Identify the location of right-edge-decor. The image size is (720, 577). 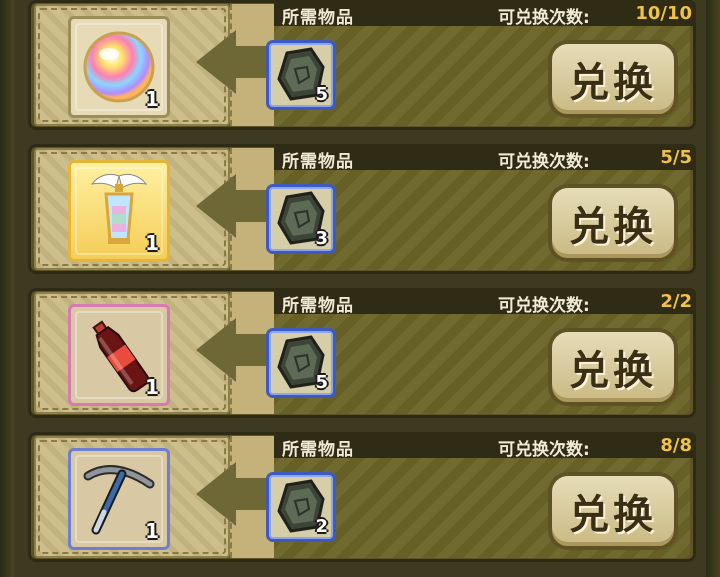
(713, 288).